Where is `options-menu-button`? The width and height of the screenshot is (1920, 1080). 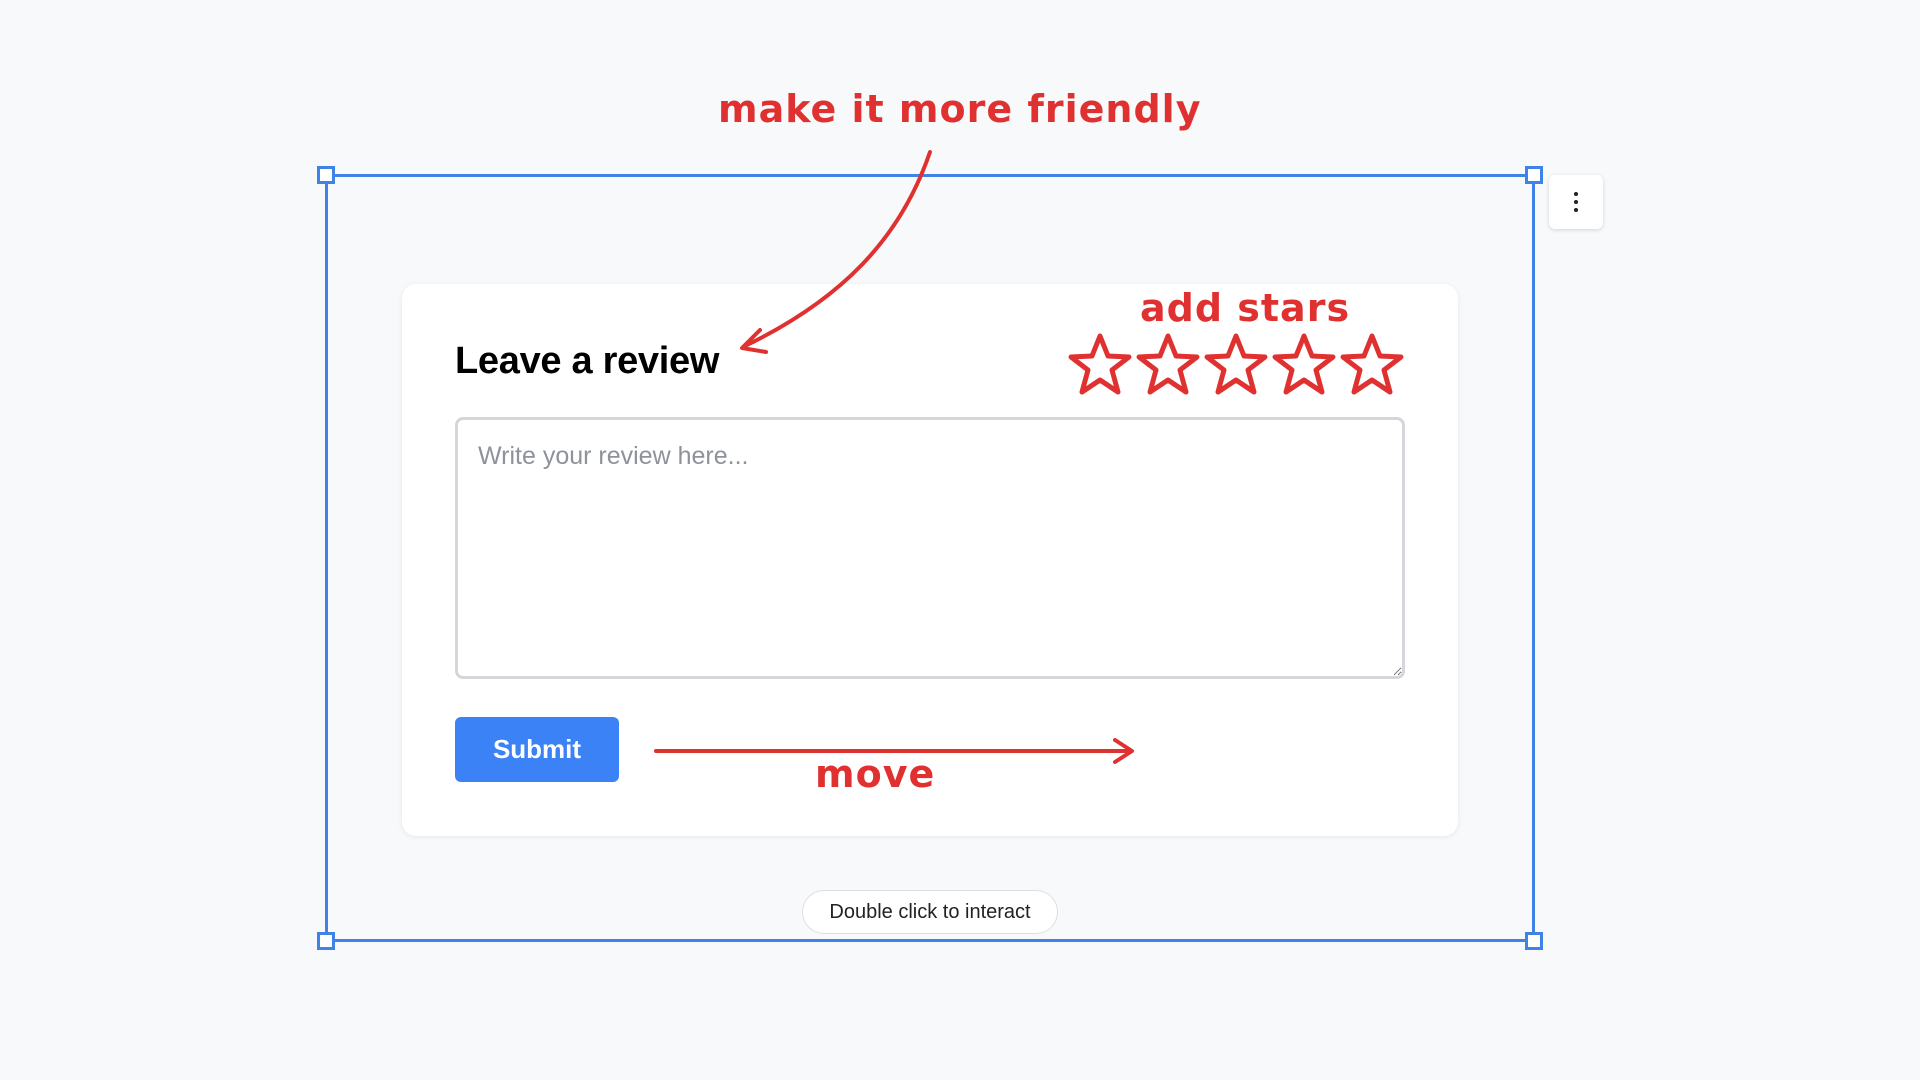
options-menu-button is located at coordinates (1576, 202).